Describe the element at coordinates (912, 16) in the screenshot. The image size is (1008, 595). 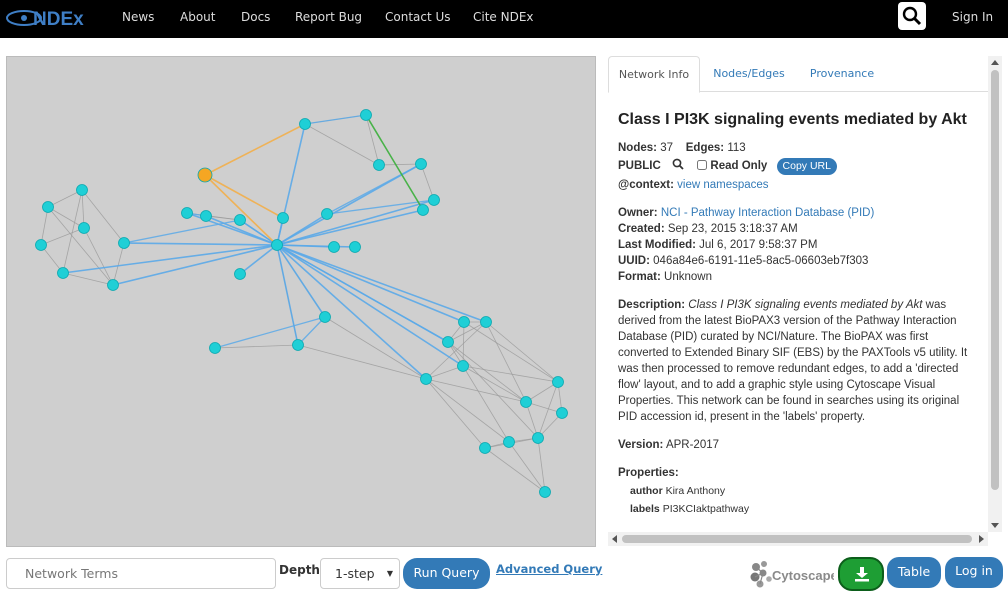
I see `nav-search-button` at that location.